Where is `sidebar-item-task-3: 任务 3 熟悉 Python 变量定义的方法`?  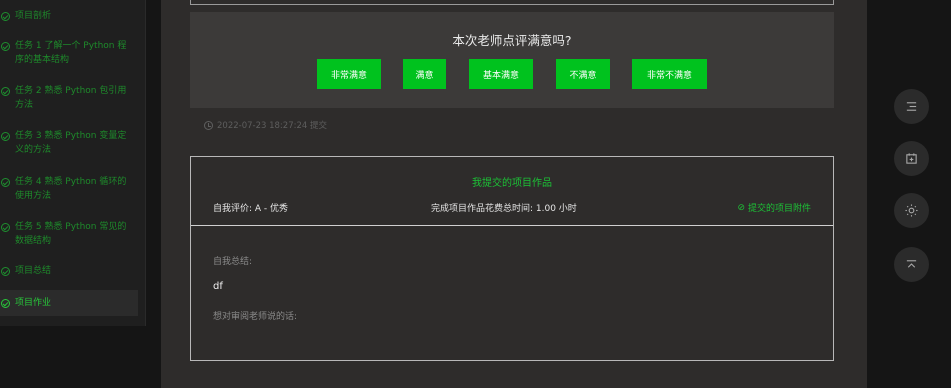 sidebar-item-task-3: 任务 3 熟悉 Python 变量定义的方法 is located at coordinates (69, 143).